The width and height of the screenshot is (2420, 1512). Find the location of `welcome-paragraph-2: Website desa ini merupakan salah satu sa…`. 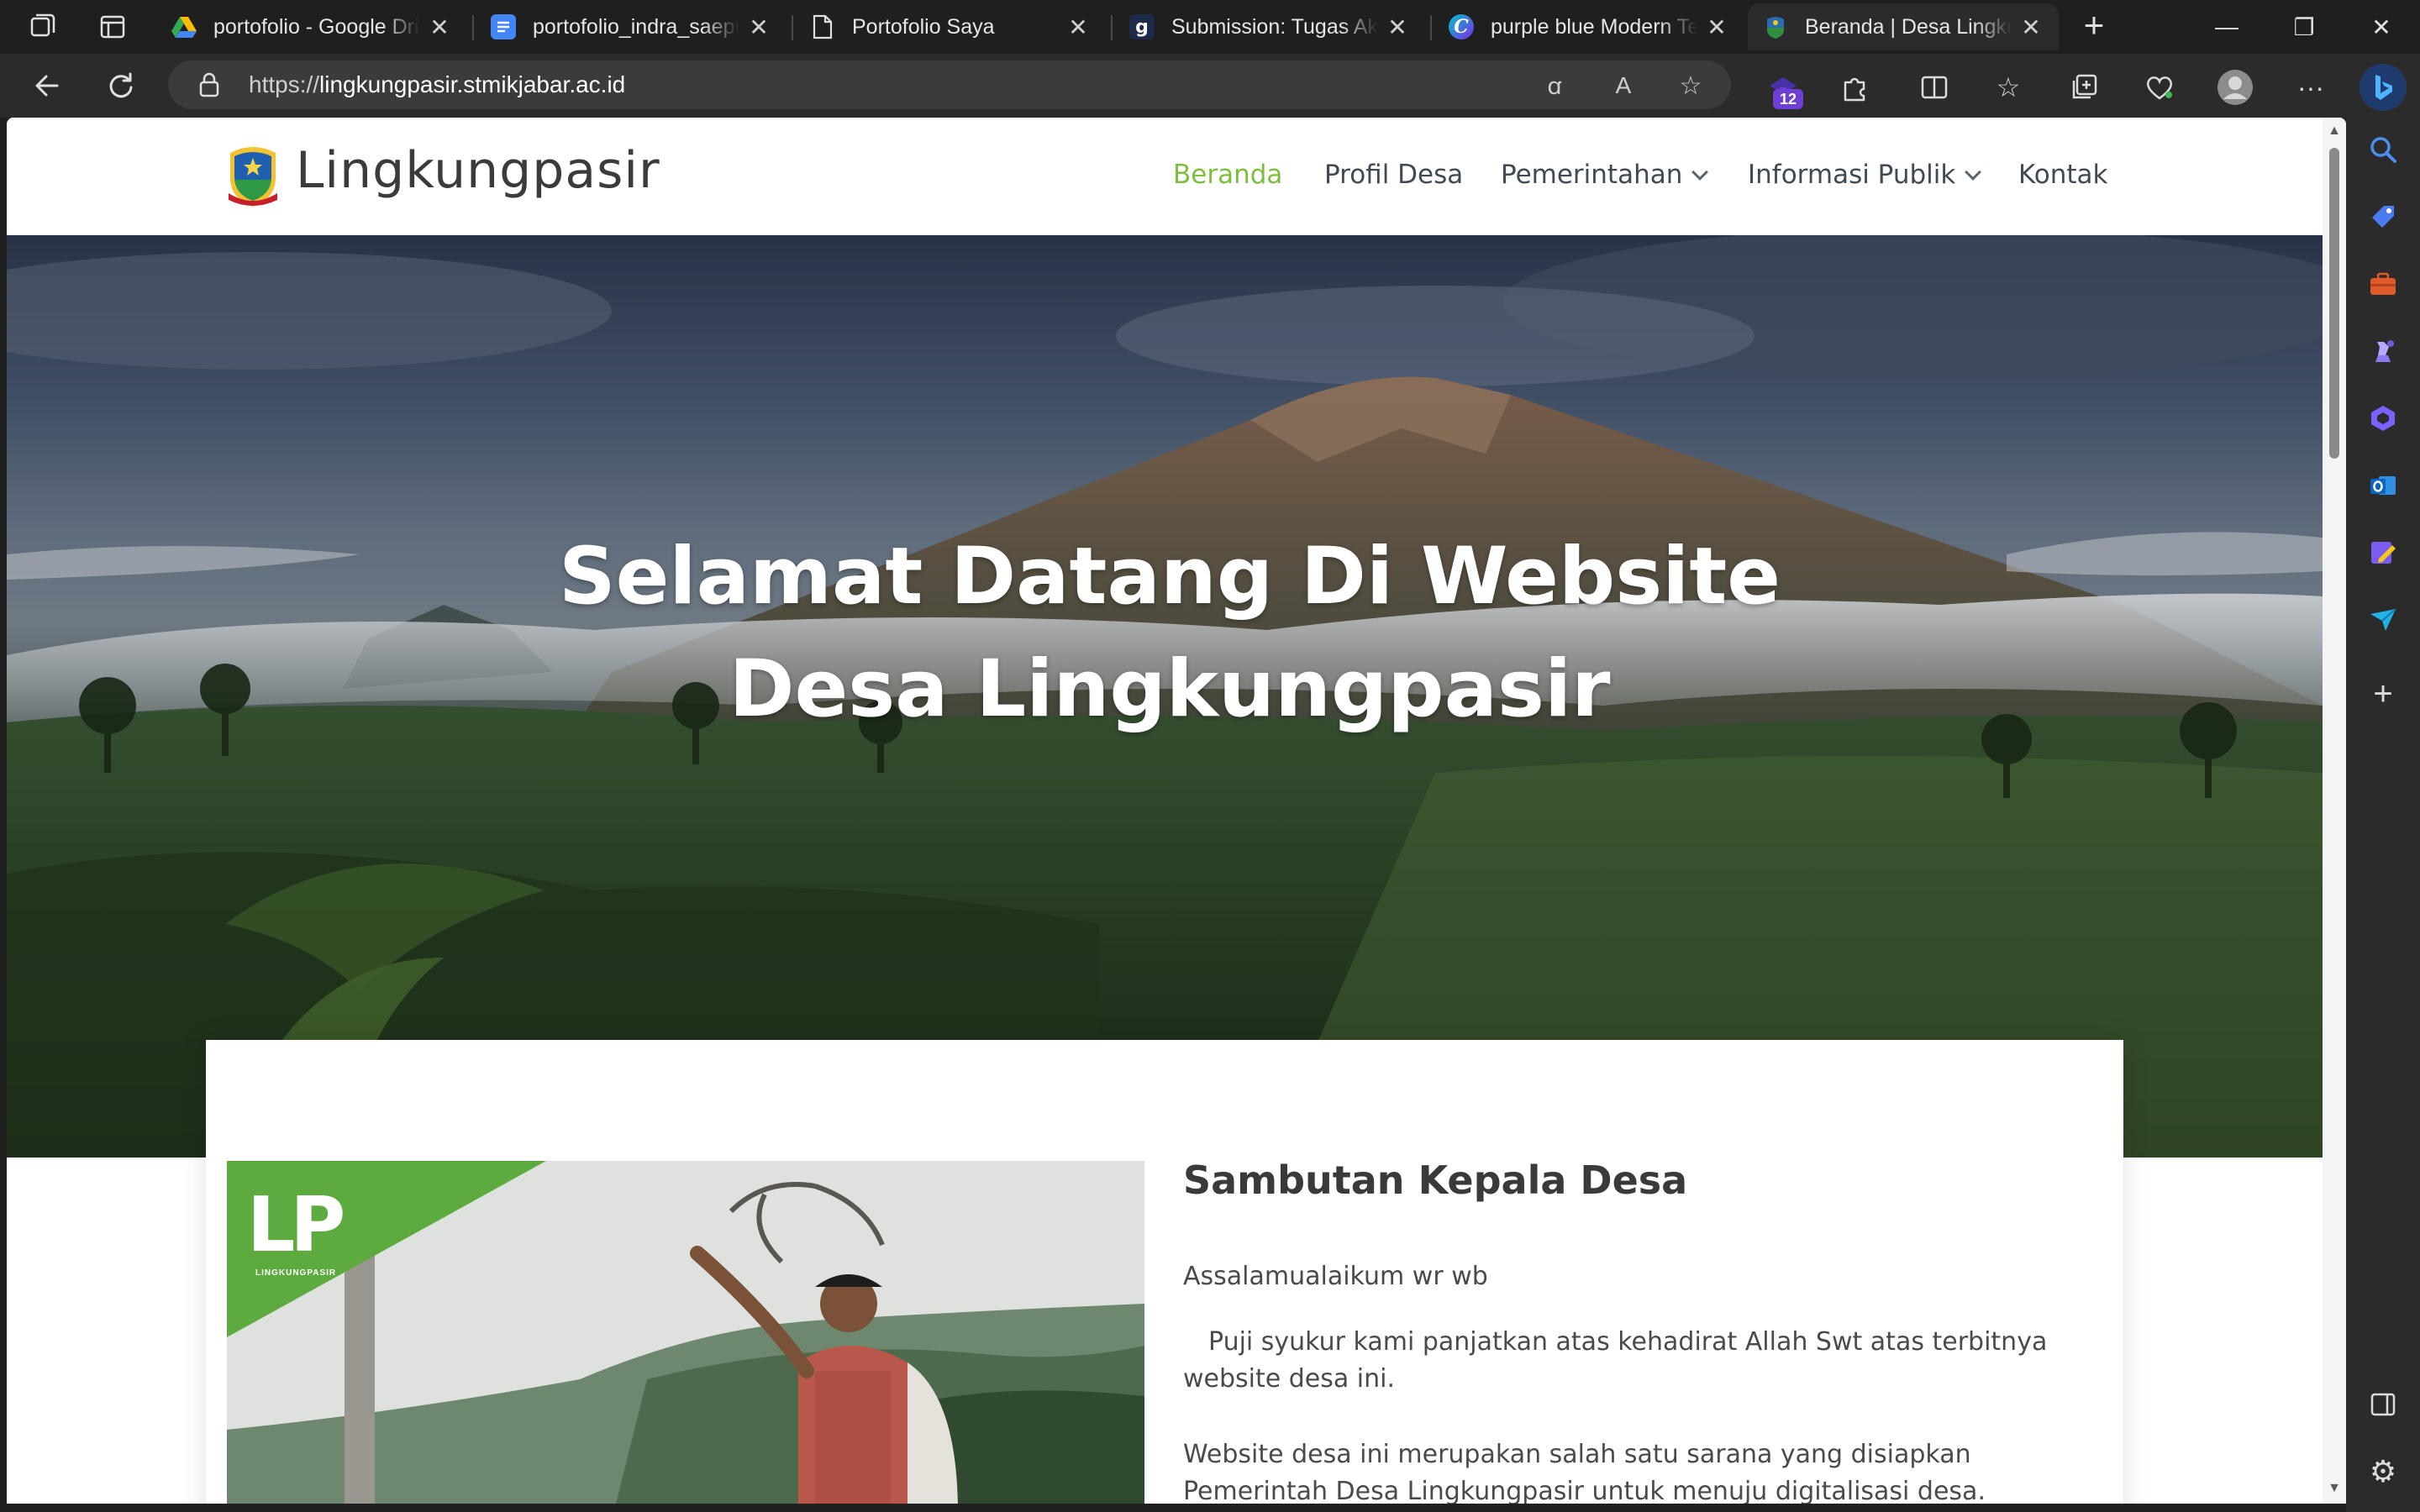

welcome-paragraph-2: Website desa ini merupakan salah satu sa… is located at coordinates (1585, 1472).